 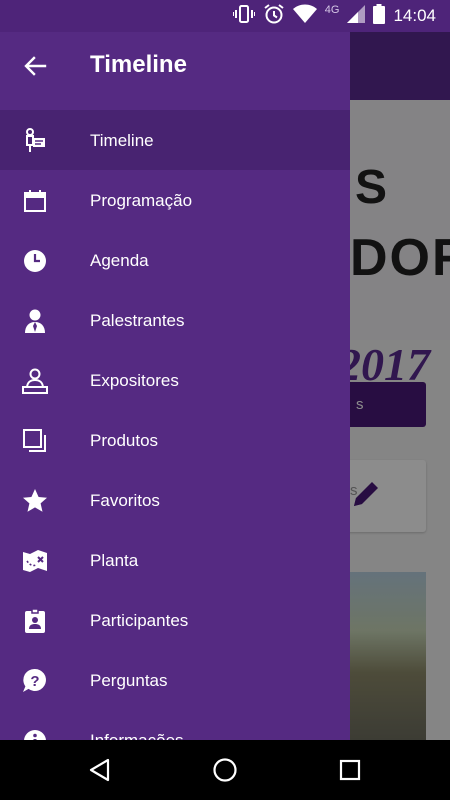 What do you see at coordinates (119, 260) in the screenshot?
I see `menu-item-label: Agenda` at bounding box center [119, 260].